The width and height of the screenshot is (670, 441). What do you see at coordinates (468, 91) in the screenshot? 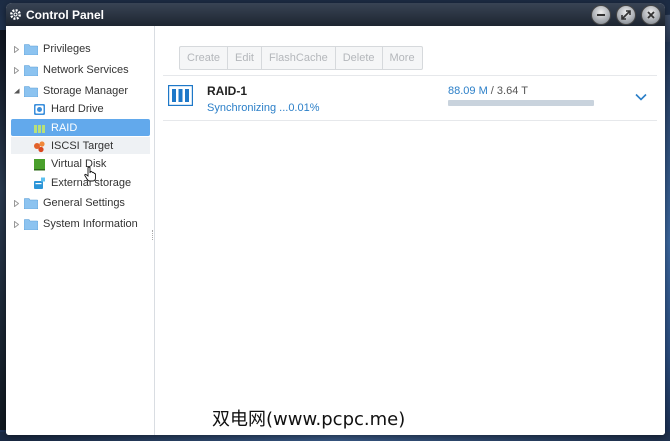
I see `used-capacity: 88.09 M` at bounding box center [468, 91].